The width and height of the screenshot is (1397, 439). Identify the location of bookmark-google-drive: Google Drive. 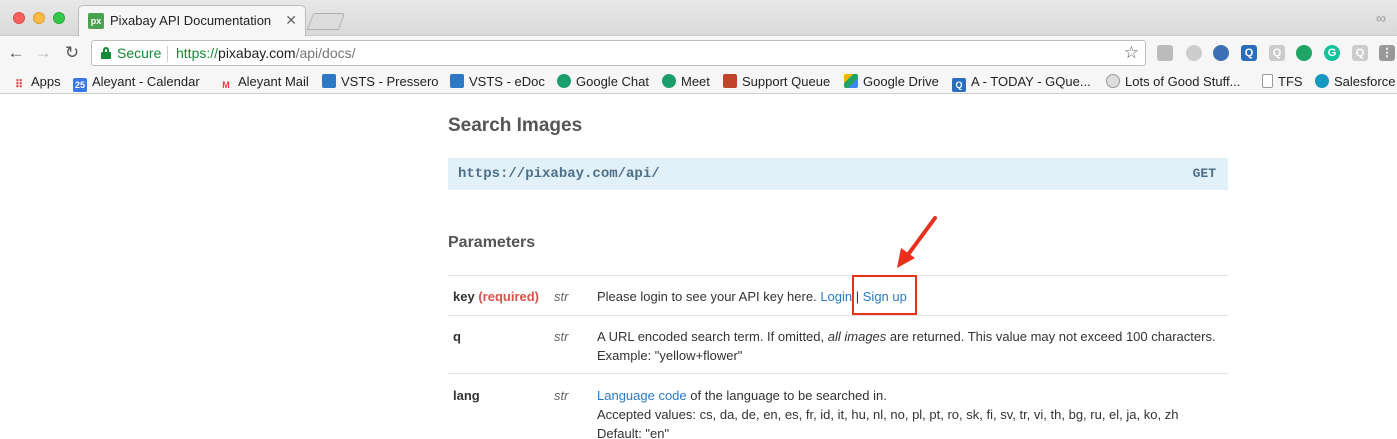
(891, 82).